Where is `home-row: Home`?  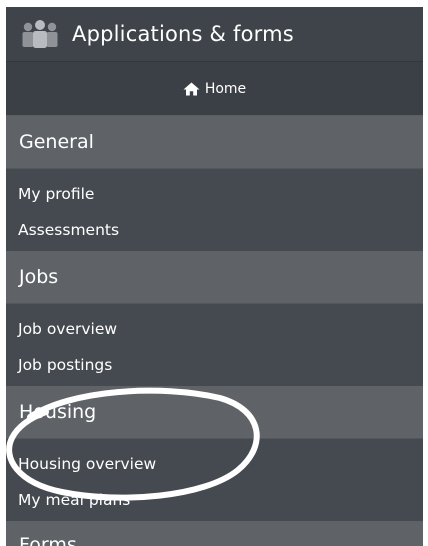
home-row: Home is located at coordinates (214, 89).